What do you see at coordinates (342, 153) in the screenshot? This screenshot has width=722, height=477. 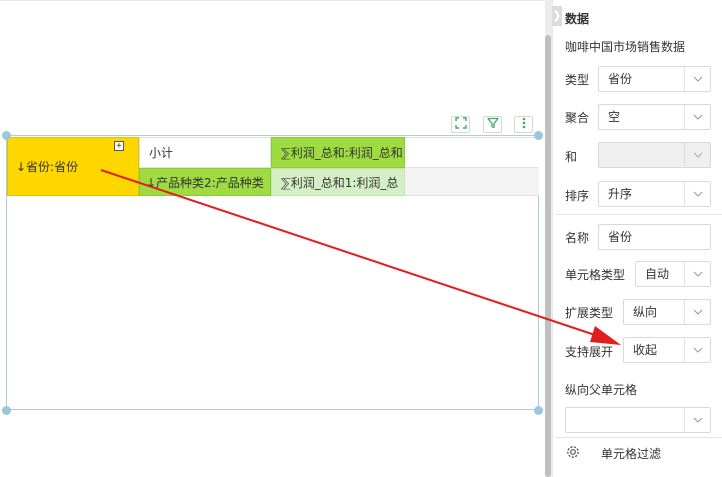 I see `cell-profit-sum-text: ⅀利润_总和:利润_总和` at bounding box center [342, 153].